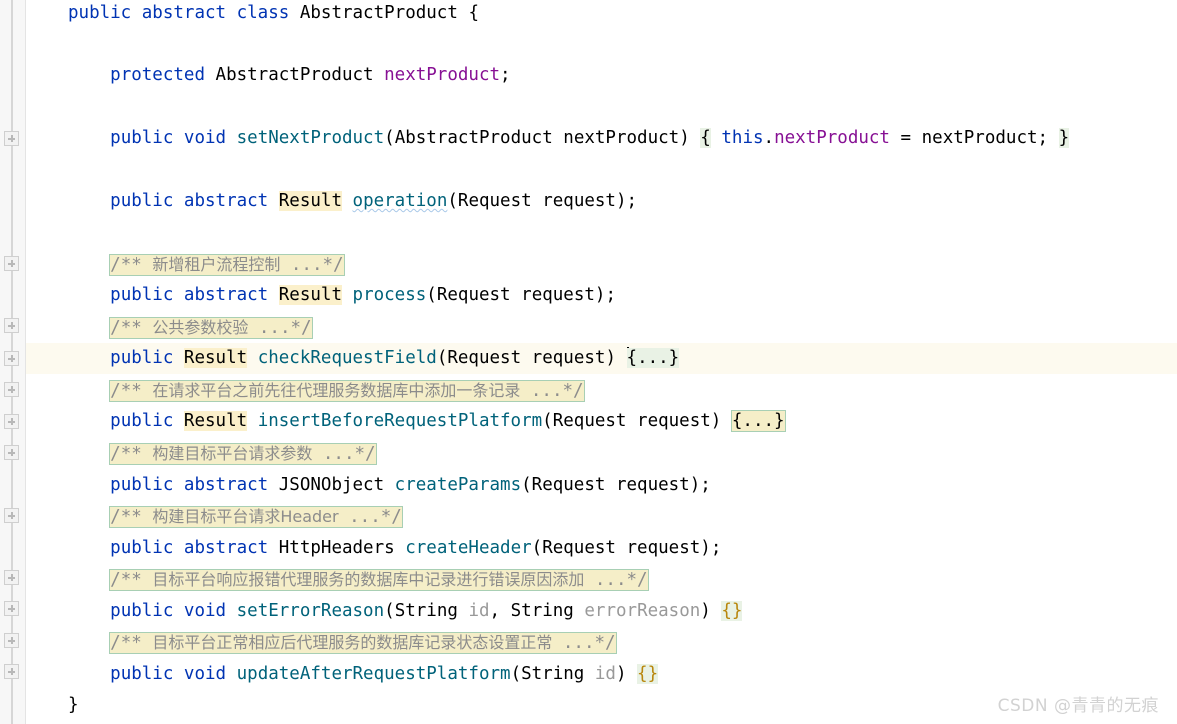 Image resolution: width=1177 pixels, height=724 pixels. Describe the element at coordinates (216, 264) in the screenshot. I see `comment-text: 新增租户流程控制` at that location.